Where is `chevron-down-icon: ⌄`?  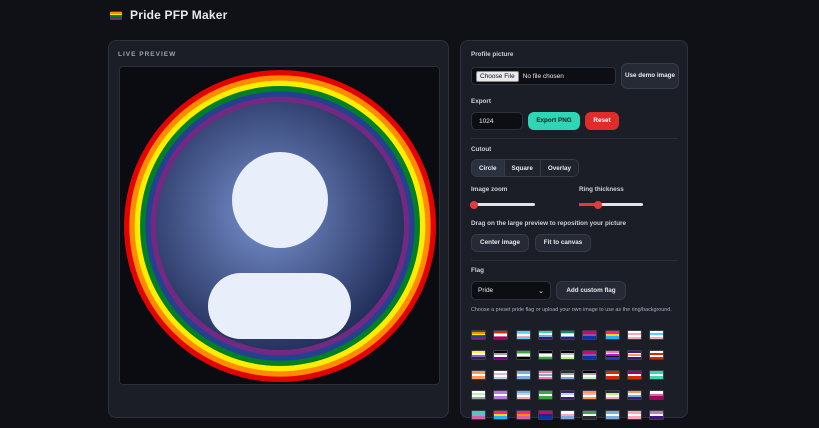 chevron-down-icon: ⌄ is located at coordinates (541, 291).